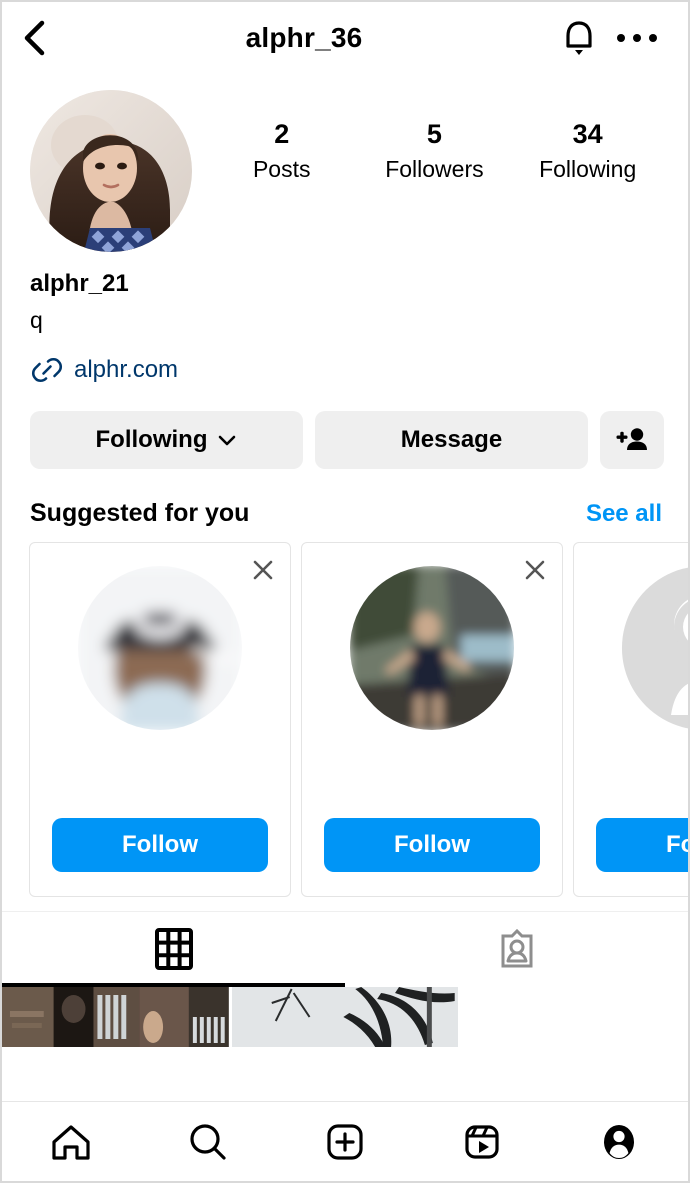 Image resolution: width=690 pixels, height=1183 pixels. I want to click on stat-followers: 5 Followers, so click(434, 152).